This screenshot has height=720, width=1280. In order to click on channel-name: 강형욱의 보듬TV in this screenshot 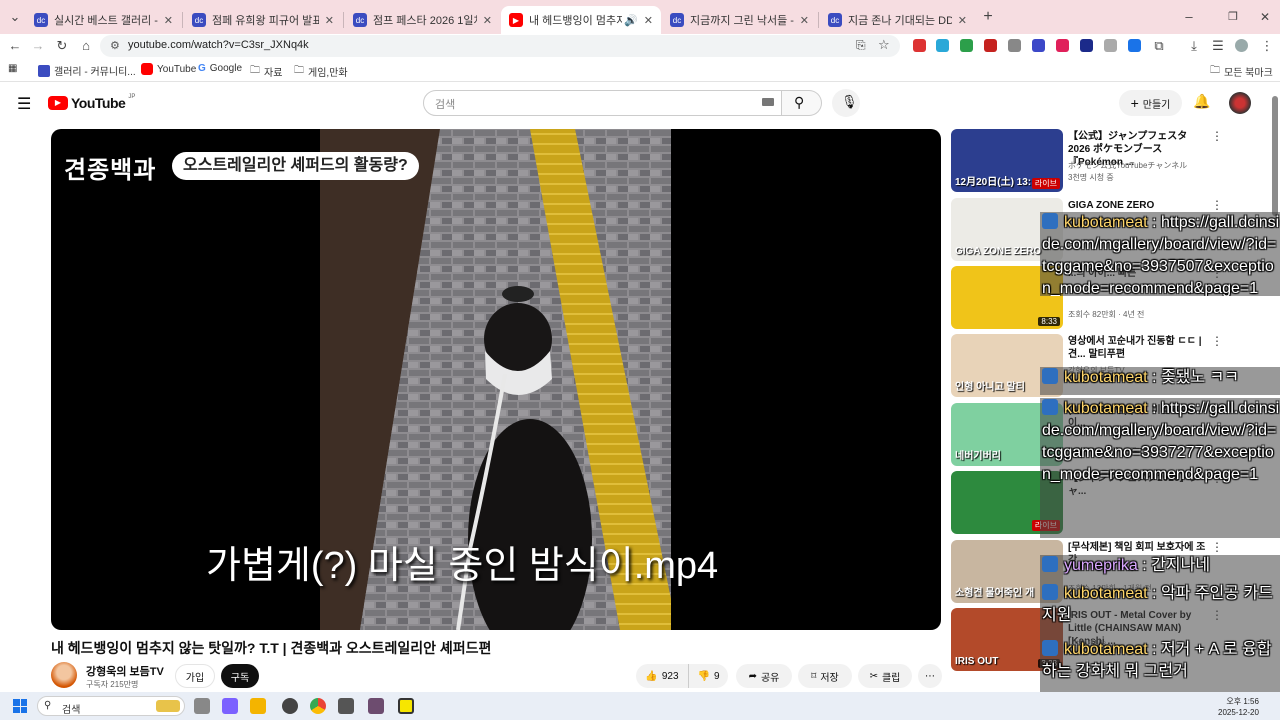, I will do `click(125, 671)`.